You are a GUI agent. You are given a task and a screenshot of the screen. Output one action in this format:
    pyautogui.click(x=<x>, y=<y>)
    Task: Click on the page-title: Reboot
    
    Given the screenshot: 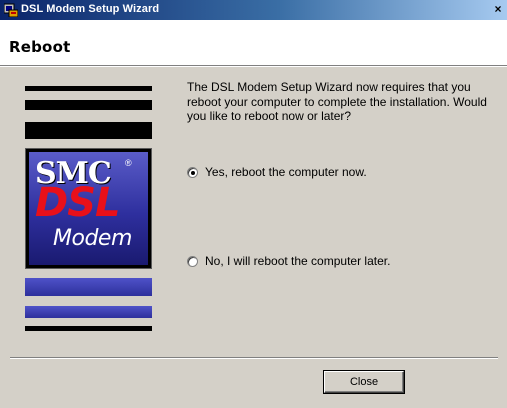 What is the action you would take?
    pyautogui.click(x=40, y=47)
    